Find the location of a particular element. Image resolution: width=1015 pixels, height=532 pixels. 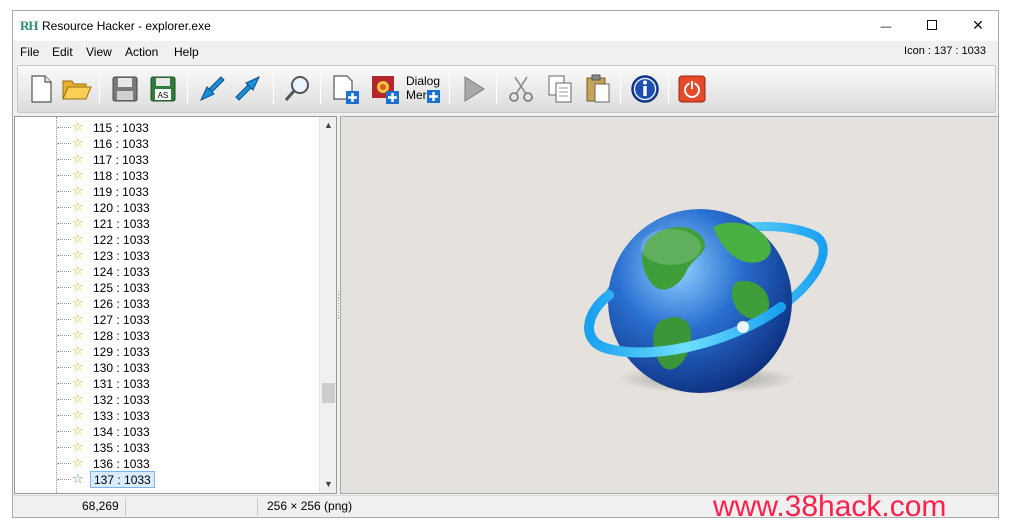

dialog-label: Dialog is located at coordinates (423, 81).